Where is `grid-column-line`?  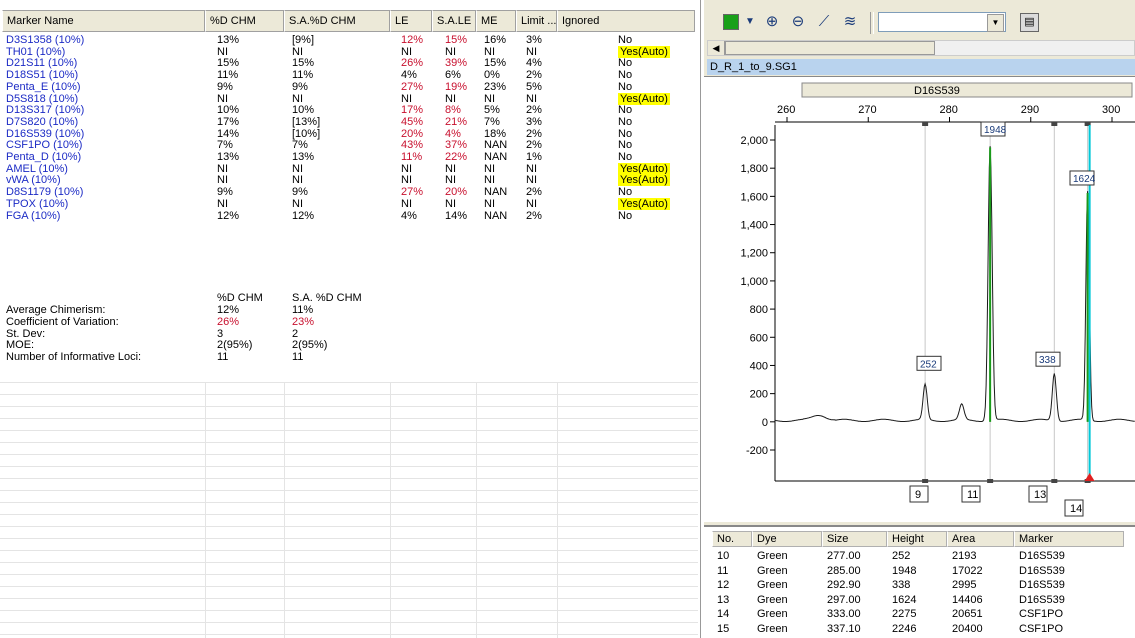 grid-column-line is located at coordinates (476, 510).